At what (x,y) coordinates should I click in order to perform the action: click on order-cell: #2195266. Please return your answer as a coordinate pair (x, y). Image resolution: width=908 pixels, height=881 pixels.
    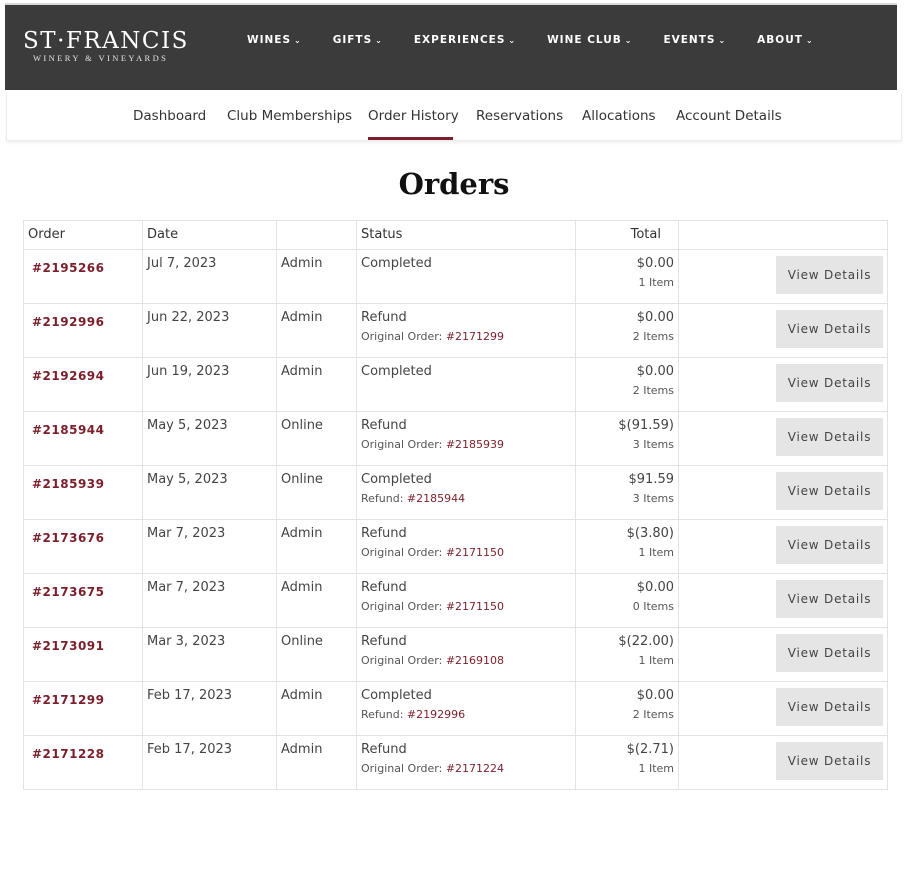
    Looking at the image, I should click on (83, 276).